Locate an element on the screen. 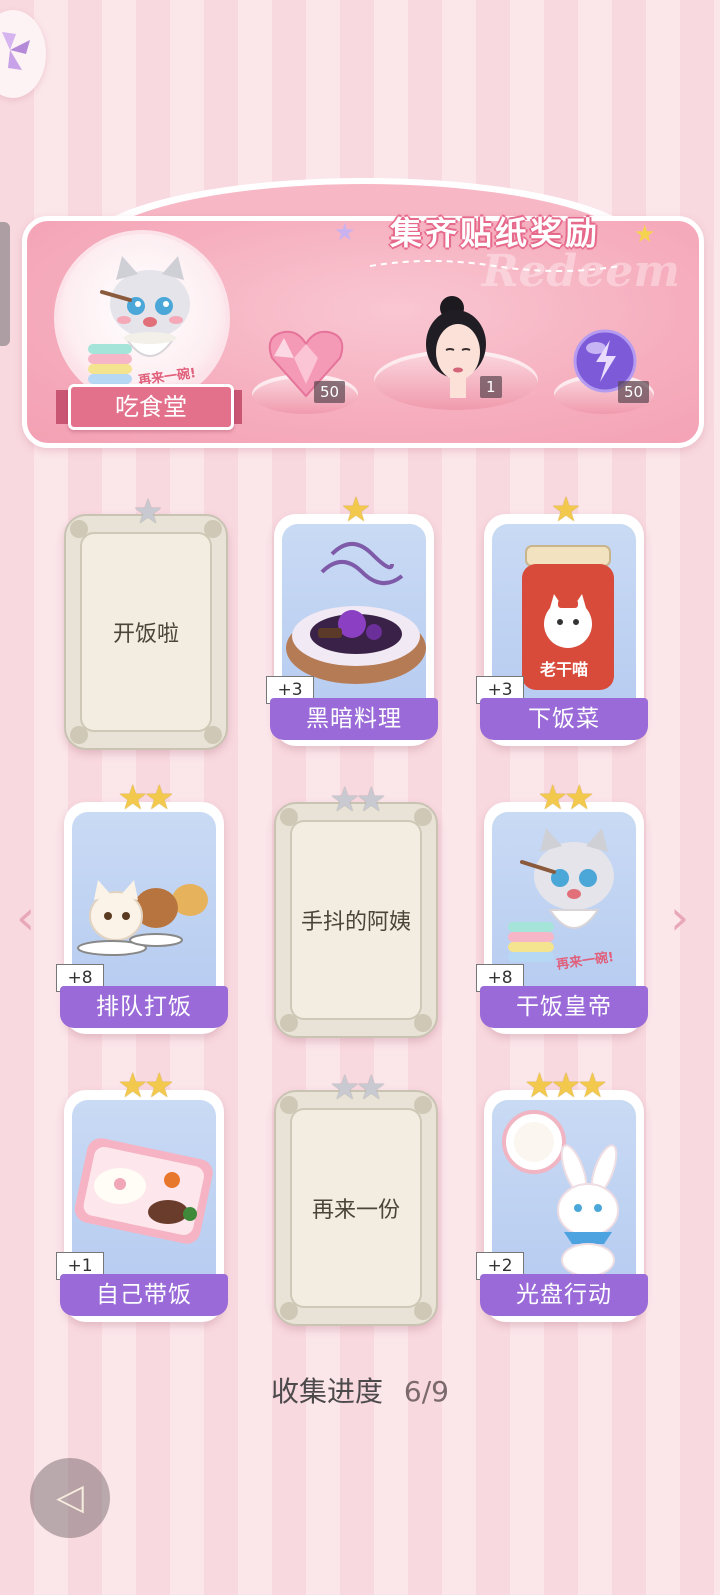 The image size is (720, 1595). back-arrow-icon: ◁ is located at coordinates (70, 1497).